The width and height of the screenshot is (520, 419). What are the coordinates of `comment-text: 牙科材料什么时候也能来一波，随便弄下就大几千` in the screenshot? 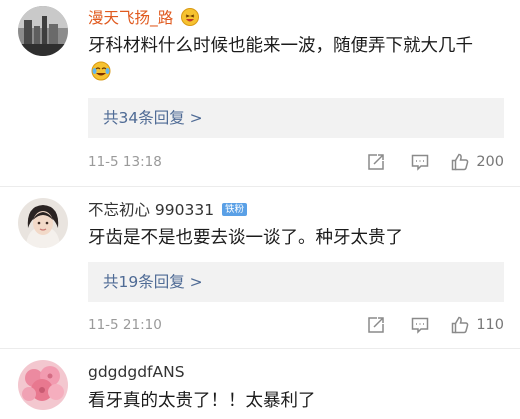 It's located at (291, 61).